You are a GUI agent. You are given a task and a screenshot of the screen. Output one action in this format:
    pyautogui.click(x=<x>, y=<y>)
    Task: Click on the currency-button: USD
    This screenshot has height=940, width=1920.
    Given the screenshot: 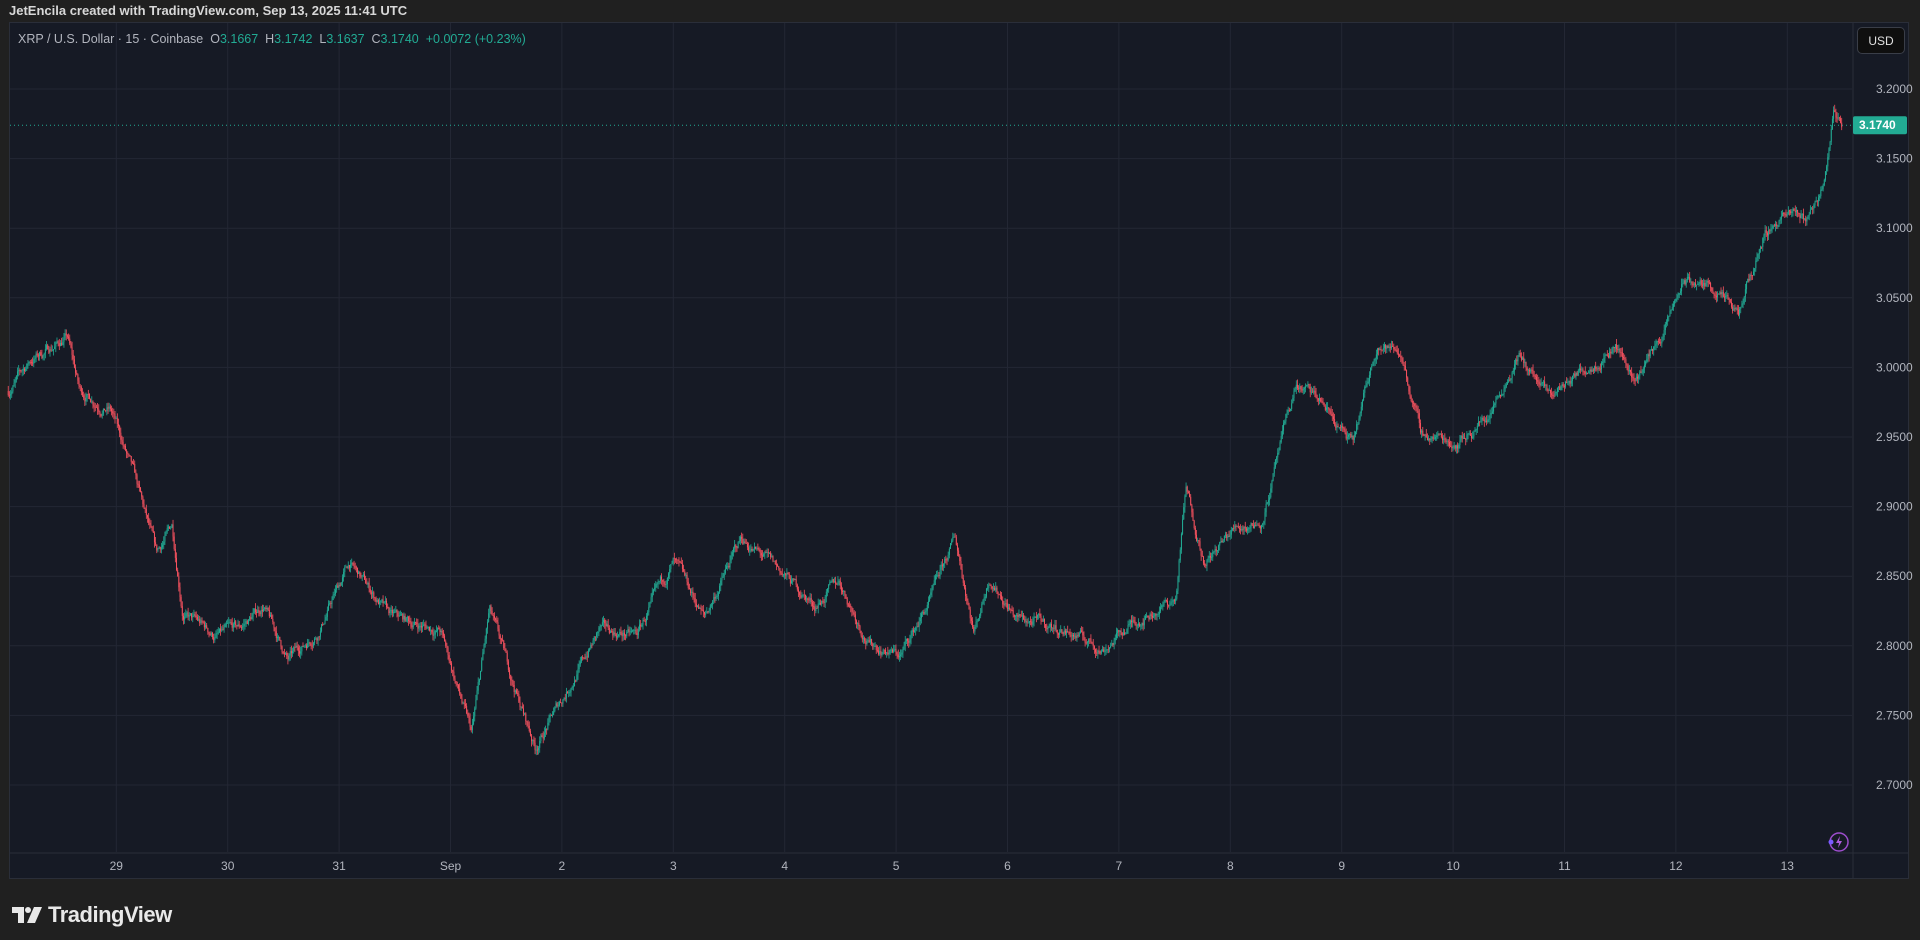 What is the action you would take?
    pyautogui.click(x=1881, y=40)
    